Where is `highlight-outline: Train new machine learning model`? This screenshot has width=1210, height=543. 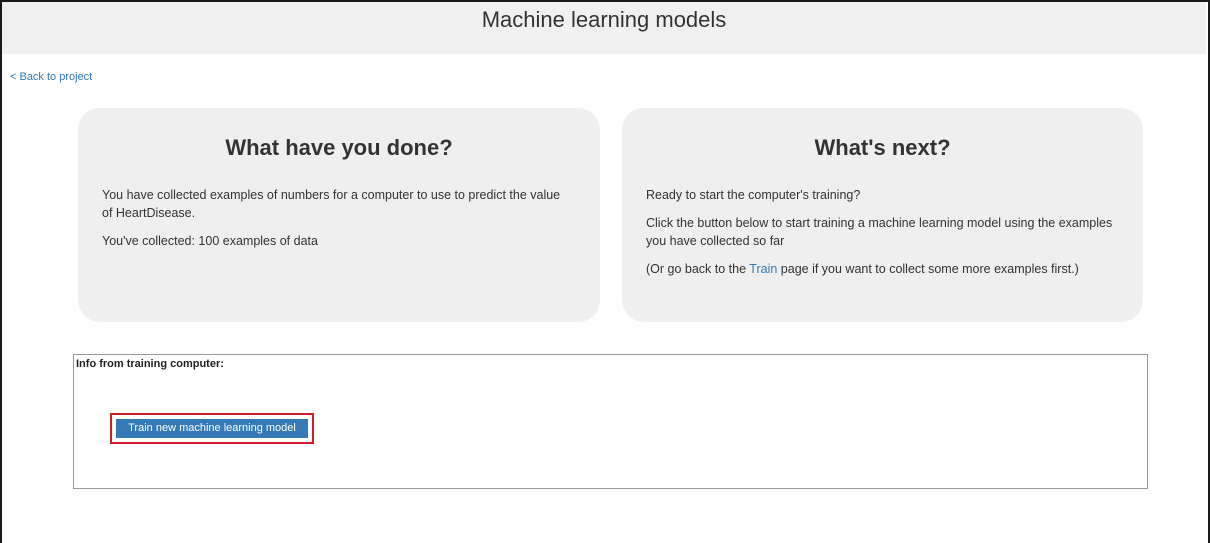 highlight-outline: Train new machine learning model is located at coordinates (212, 428).